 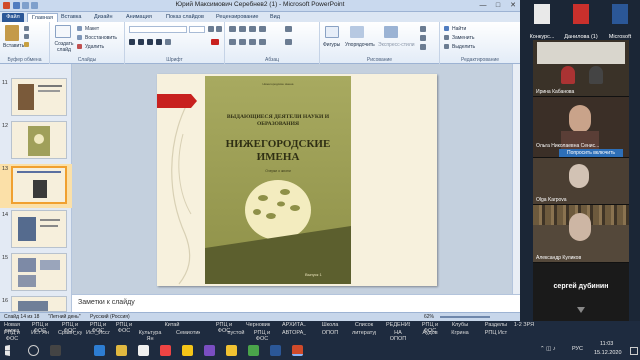 I want to click on align-right-icon, so click(x=252, y=42).